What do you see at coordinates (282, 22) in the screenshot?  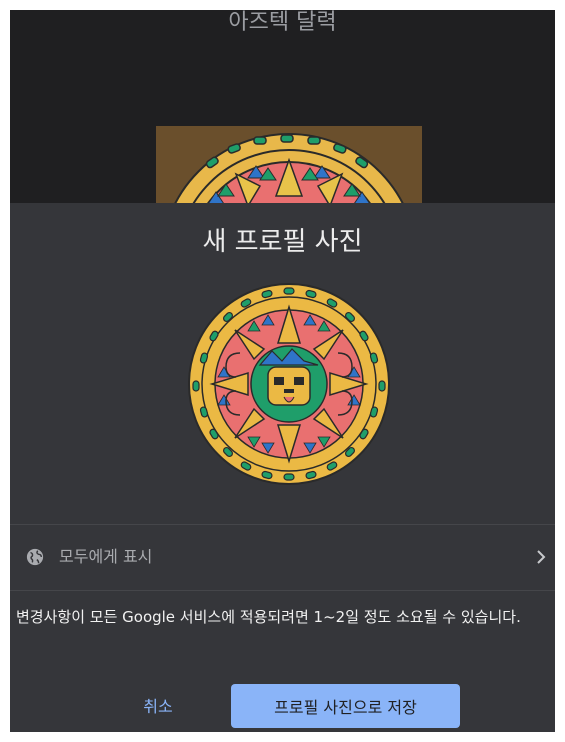 I see `background-title: 아즈텍 달력` at bounding box center [282, 22].